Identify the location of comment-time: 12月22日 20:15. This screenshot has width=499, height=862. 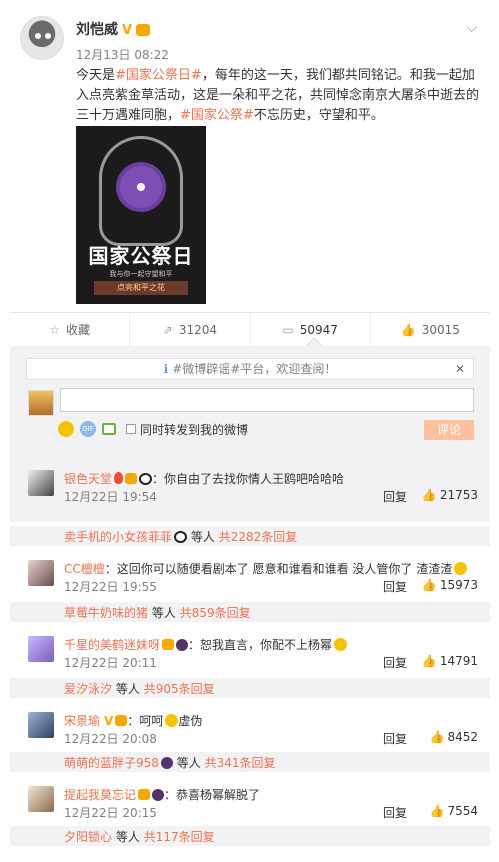
(110, 813).